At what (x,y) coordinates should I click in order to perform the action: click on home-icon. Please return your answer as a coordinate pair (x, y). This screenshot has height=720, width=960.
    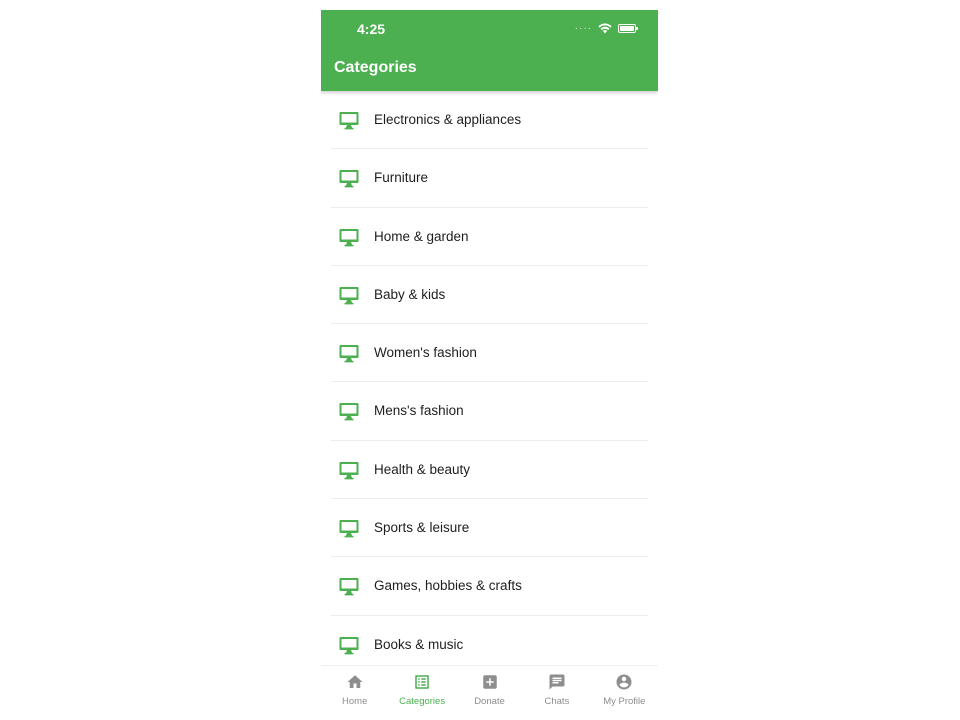
    Looking at the image, I should click on (355, 681).